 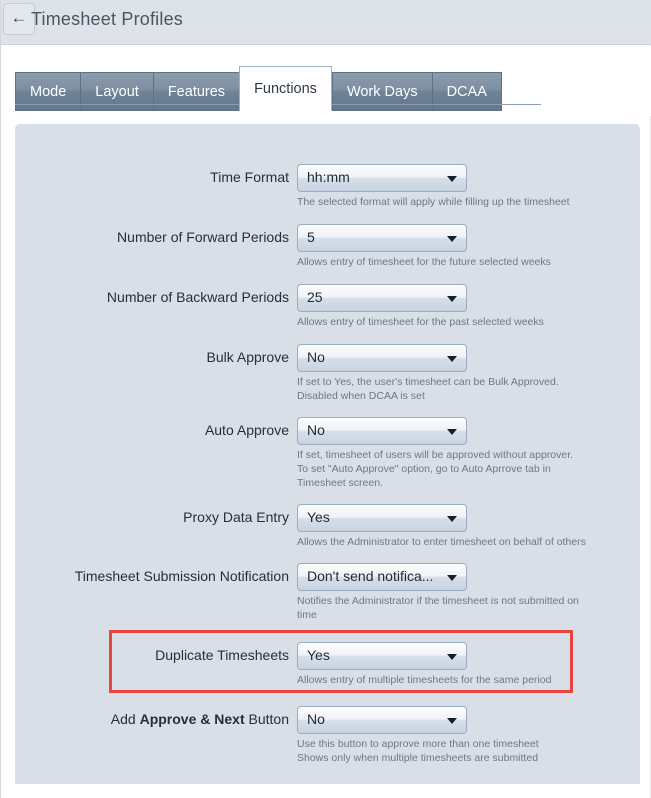 What do you see at coordinates (107, 19) in the screenshot?
I see `page-title: Timesheet Profiles` at bounding box center [107, 19].